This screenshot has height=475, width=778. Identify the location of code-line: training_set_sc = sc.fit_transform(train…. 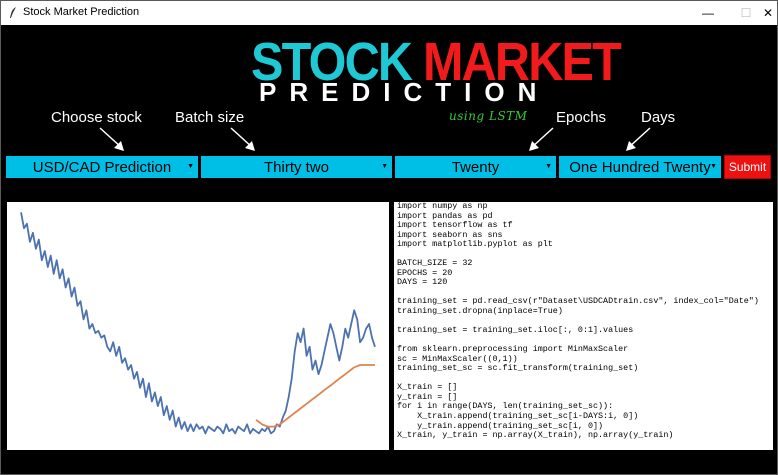
(518, 368).